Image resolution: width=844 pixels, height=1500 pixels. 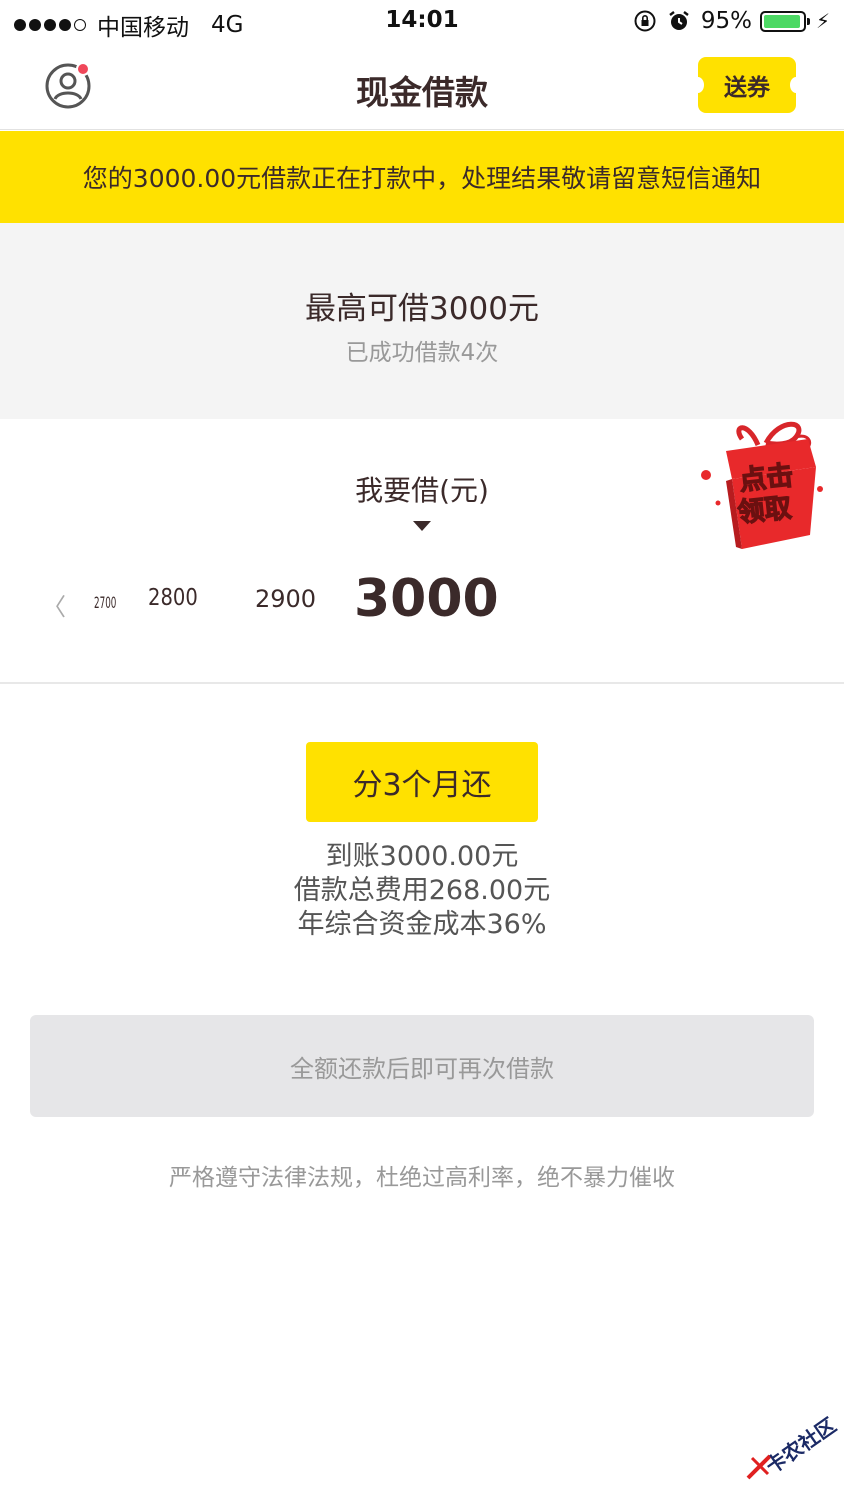 What do you see at coordinates (422, 87) in the screenshot?
I see `nav-bar: 现金借款 送券` at bounding box center [422, 87].